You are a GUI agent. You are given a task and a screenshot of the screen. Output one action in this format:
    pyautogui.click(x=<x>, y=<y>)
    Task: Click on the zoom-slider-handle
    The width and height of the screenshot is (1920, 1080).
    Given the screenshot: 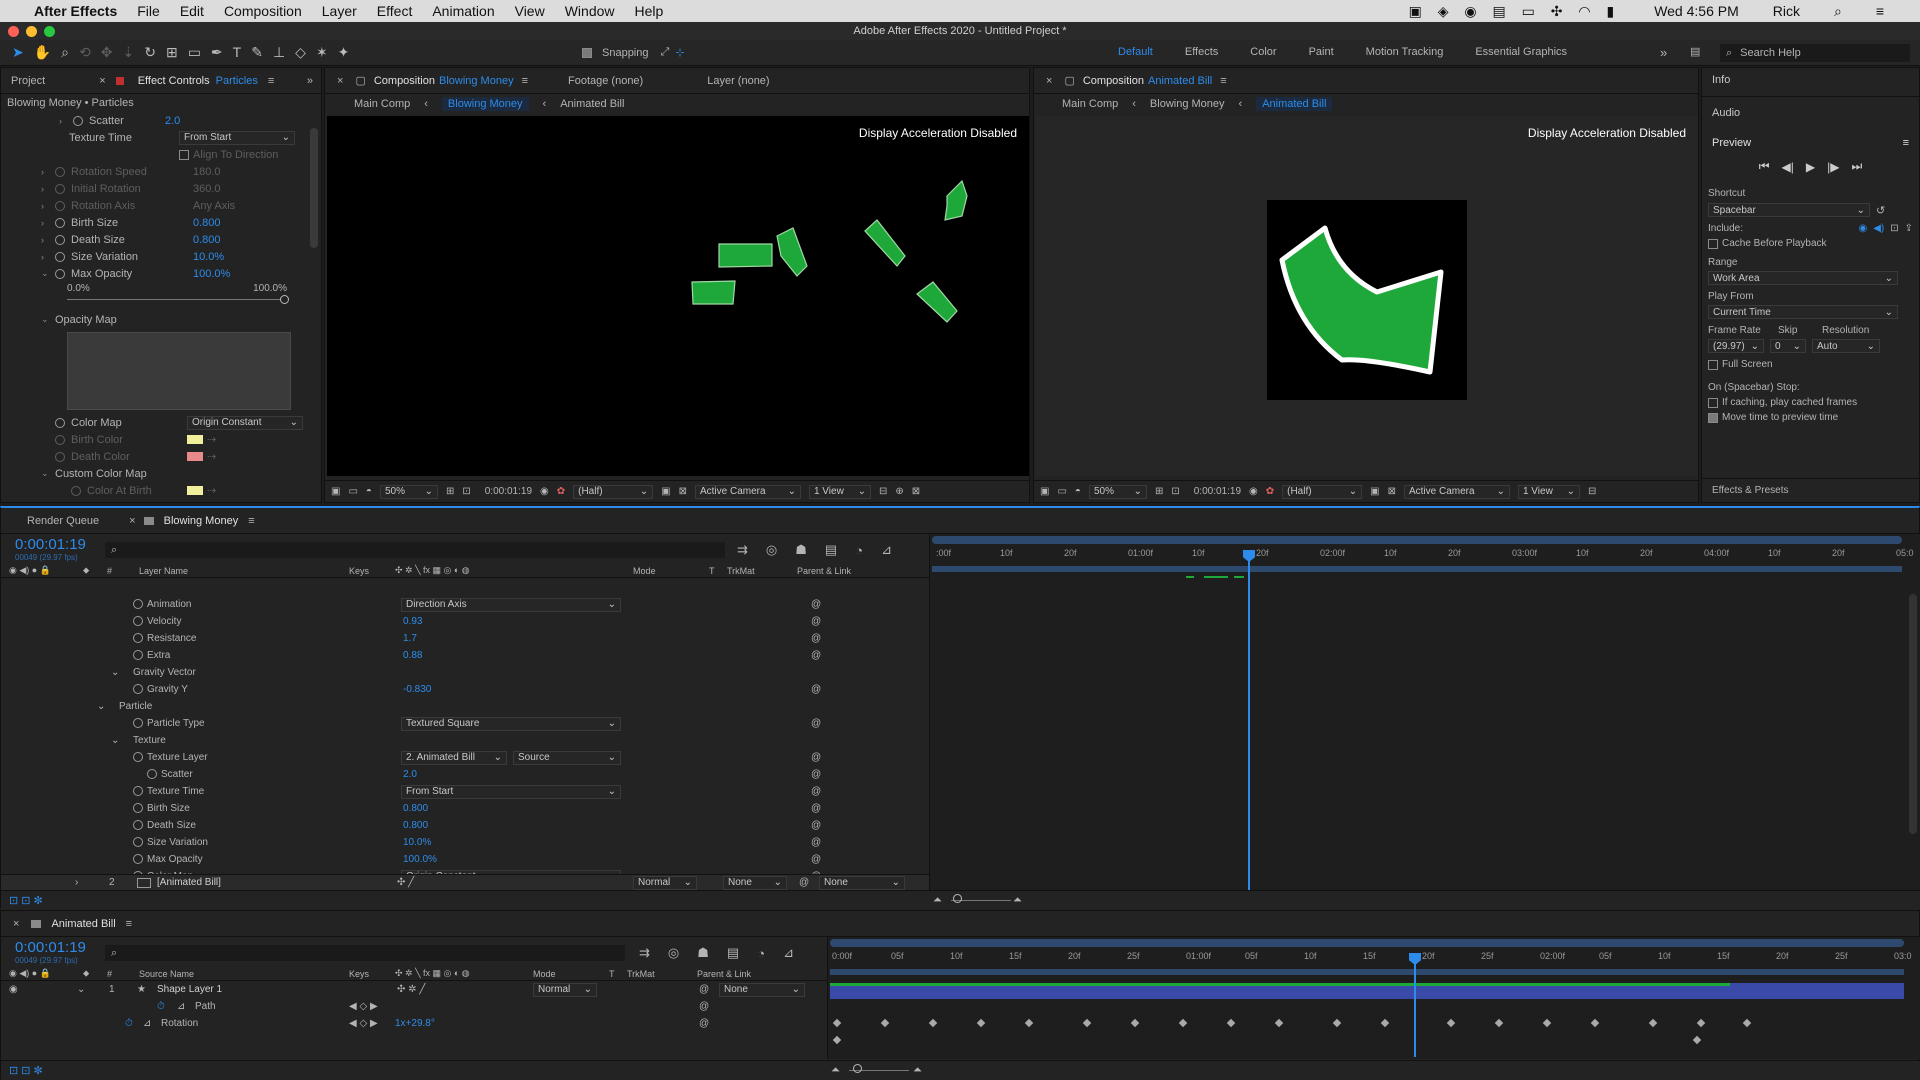 What is the action you would take?
    pyautogui.click(x=857, y=1068)
    